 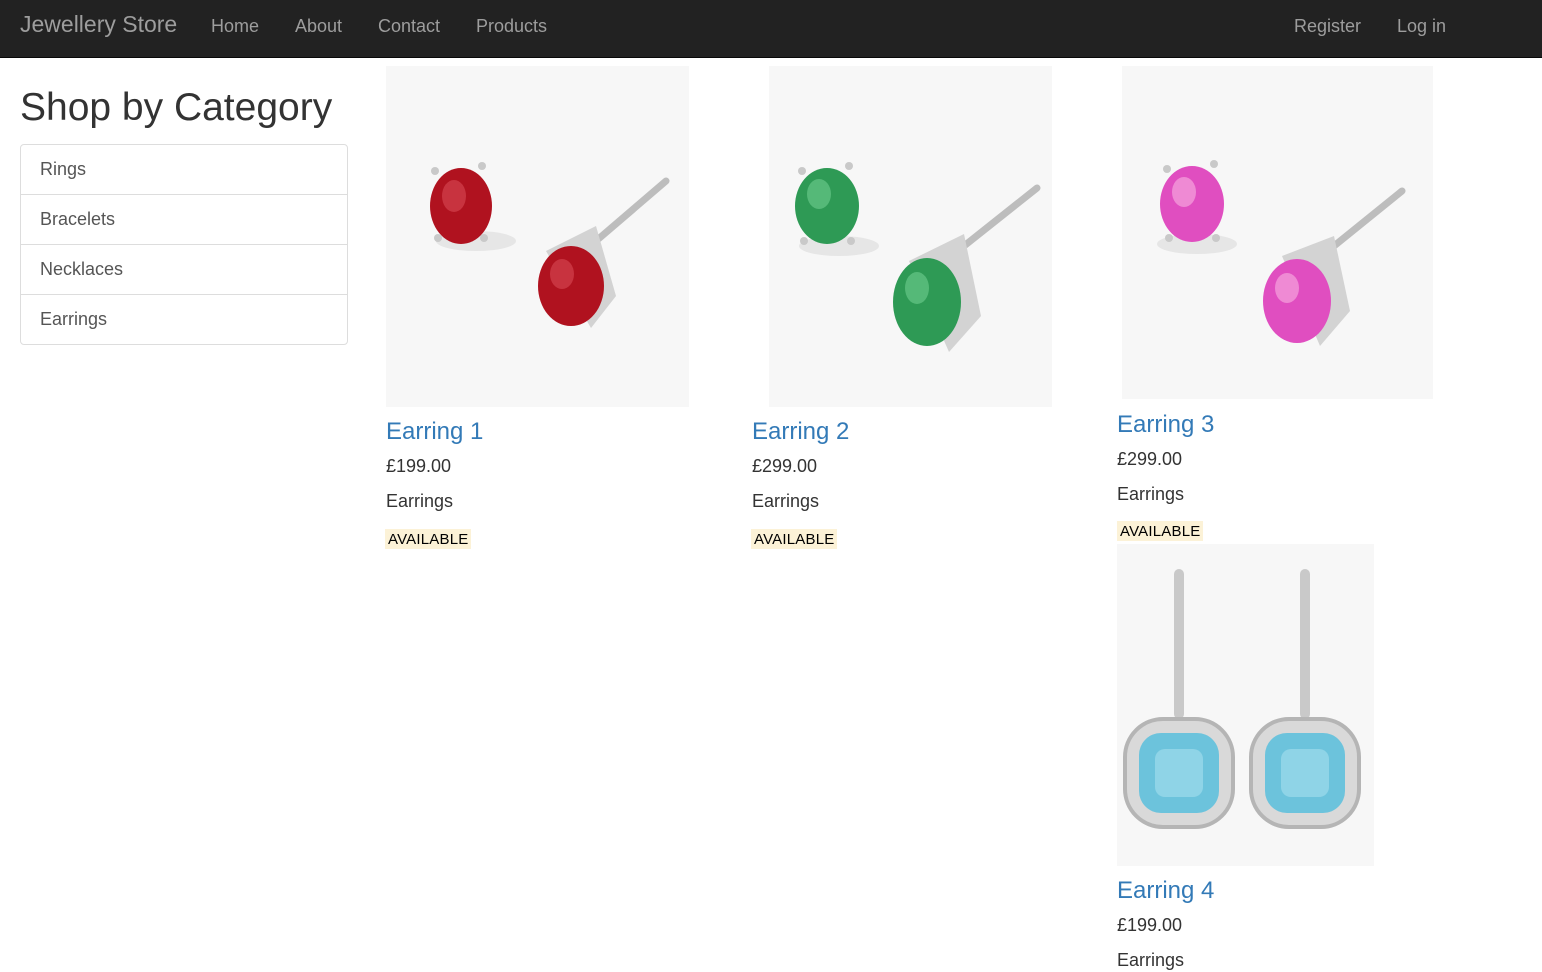 I want to click on brand-link: Jewellery Store, so click(x=98, y=24).